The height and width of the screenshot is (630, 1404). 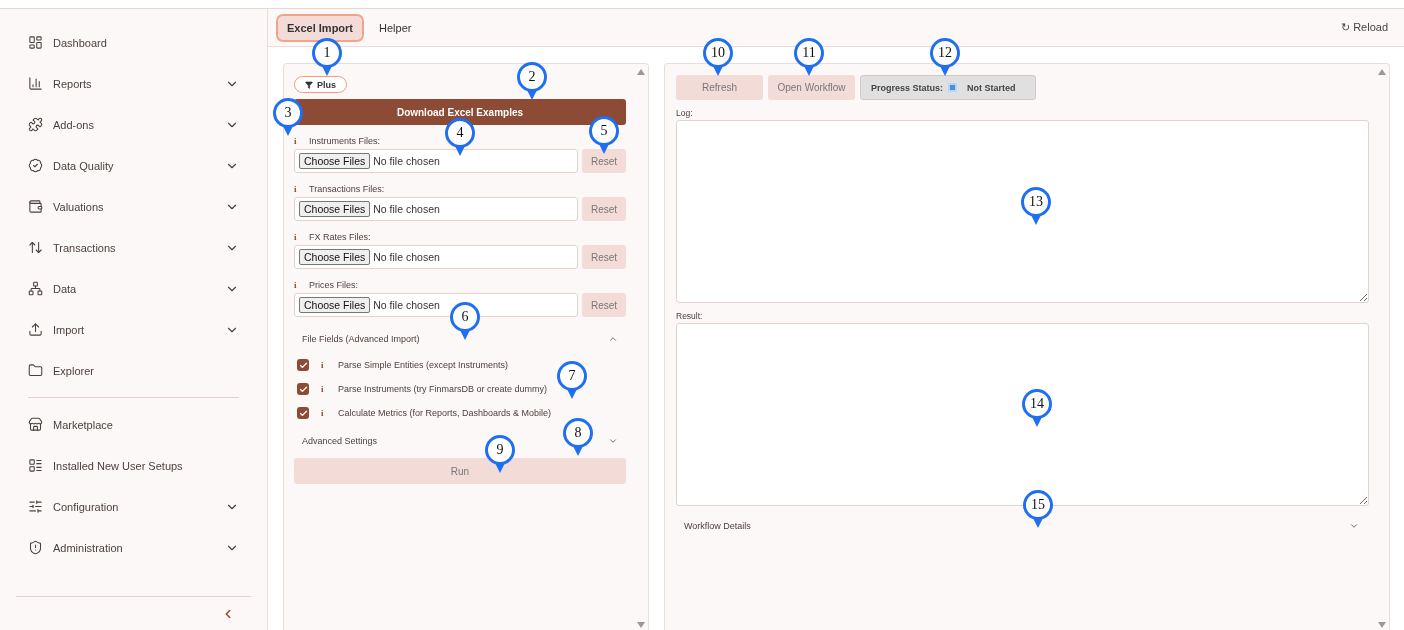 What do you see at coordinates (907, 87) in the screenshot?
I see `status-label: Progress Status:` at bounding box center [907, 87].